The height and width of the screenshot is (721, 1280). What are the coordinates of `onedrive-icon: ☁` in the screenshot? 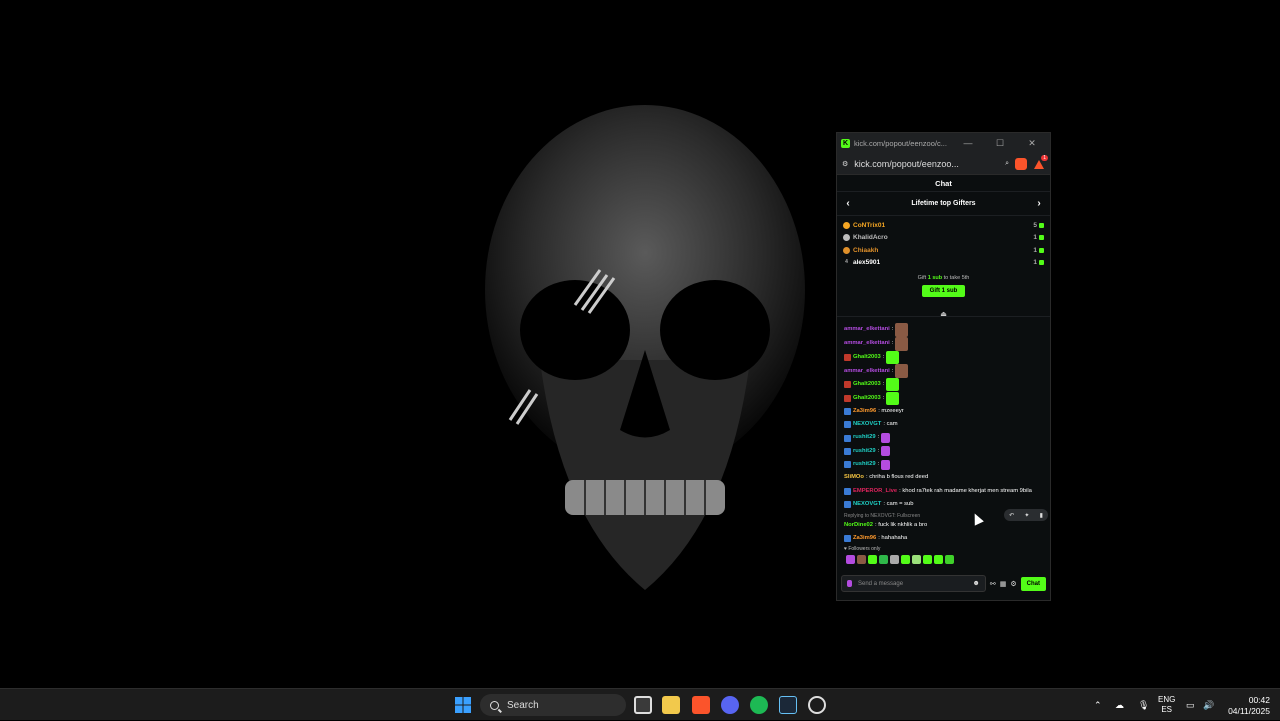 It's located at (1119, 705).